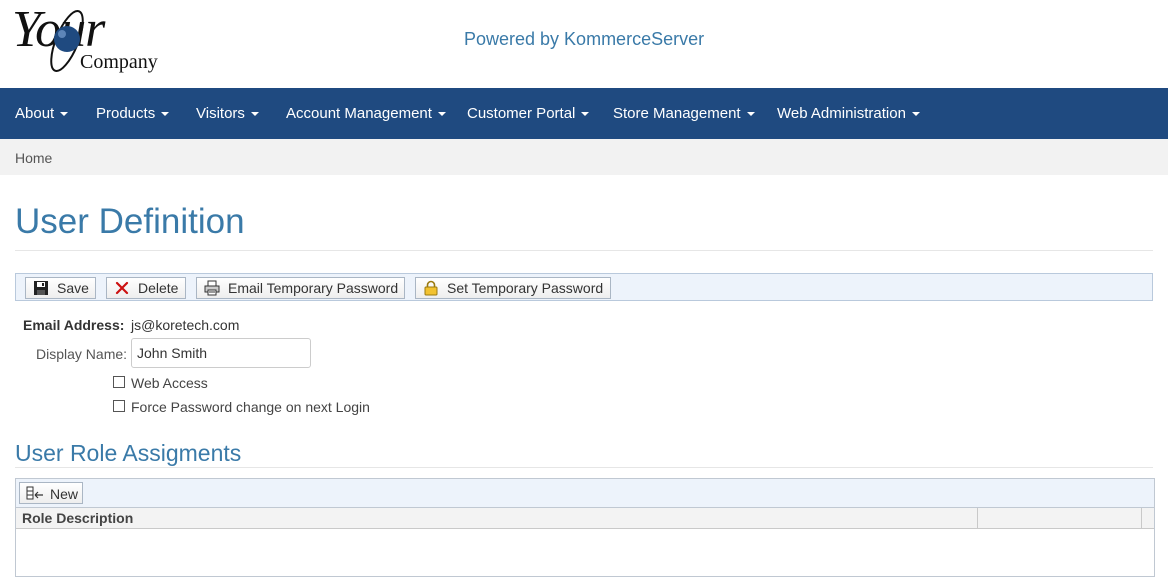 This screenshot has width=1168, height=577. What do you see at coordinates (74, 325) in the screenshot?
I see `email-address-label: Email Address:` at bounding box center [74, 325].